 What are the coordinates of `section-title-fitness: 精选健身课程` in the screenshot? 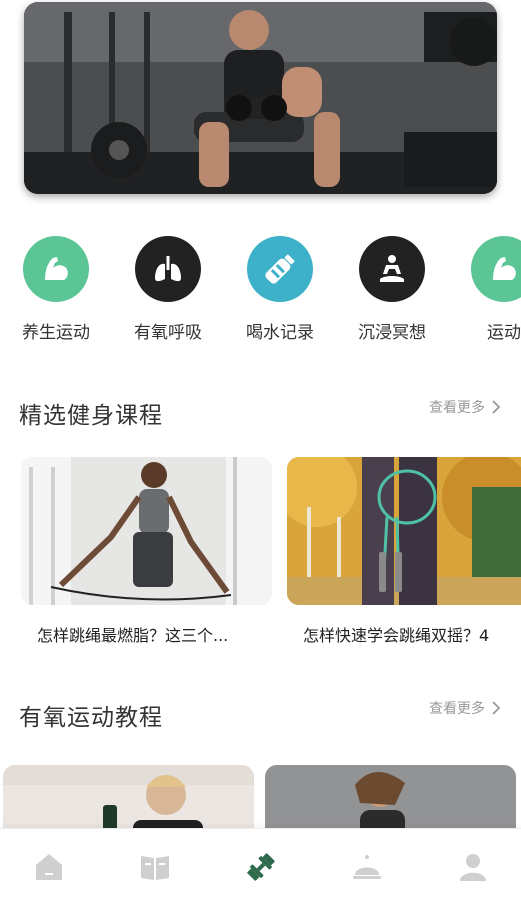 It's located at (91, 416).